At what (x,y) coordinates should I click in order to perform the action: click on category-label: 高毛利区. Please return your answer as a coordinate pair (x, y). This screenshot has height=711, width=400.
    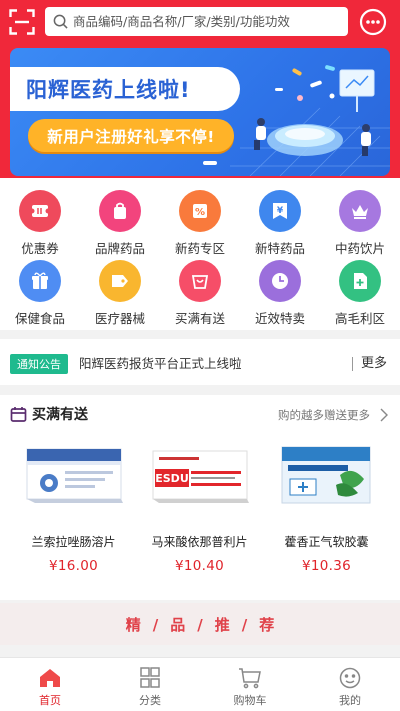
    Looking at the image, I should click on (359, 318).